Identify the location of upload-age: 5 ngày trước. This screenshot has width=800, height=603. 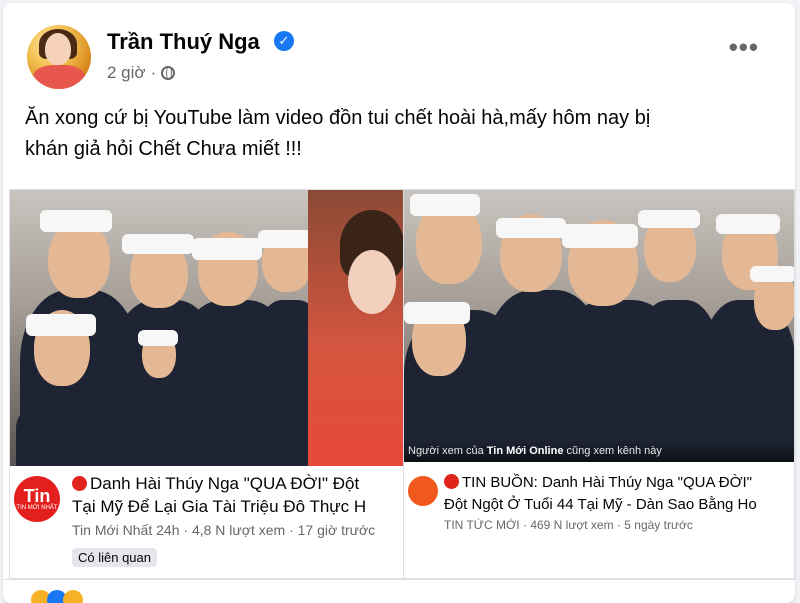
(658, 525).